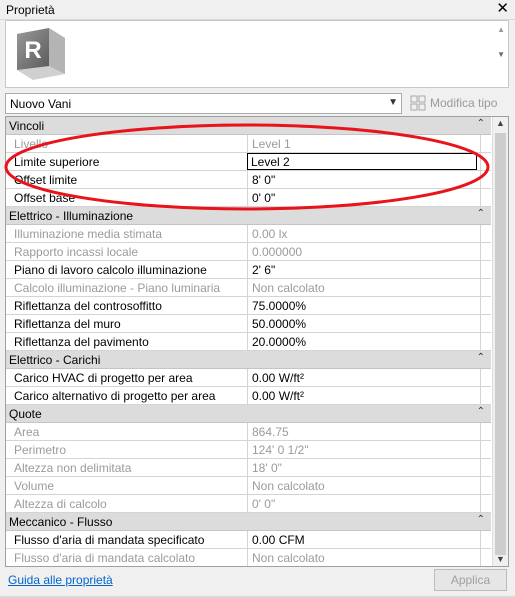  I want to click on property-name: Altezza non delimitata, so click(73, 468).